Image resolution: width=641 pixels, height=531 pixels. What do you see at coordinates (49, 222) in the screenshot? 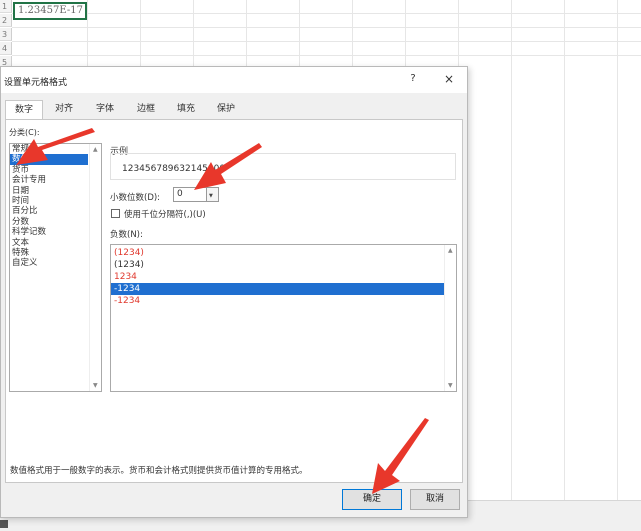
I see `category-fraction: 分数` at bounding box center [49, 222].